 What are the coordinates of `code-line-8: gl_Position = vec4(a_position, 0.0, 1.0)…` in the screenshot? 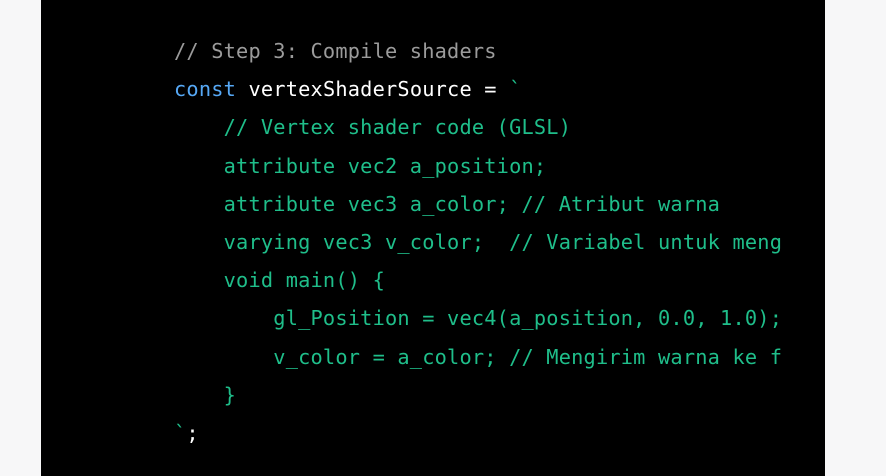 It's located at (478, 318).